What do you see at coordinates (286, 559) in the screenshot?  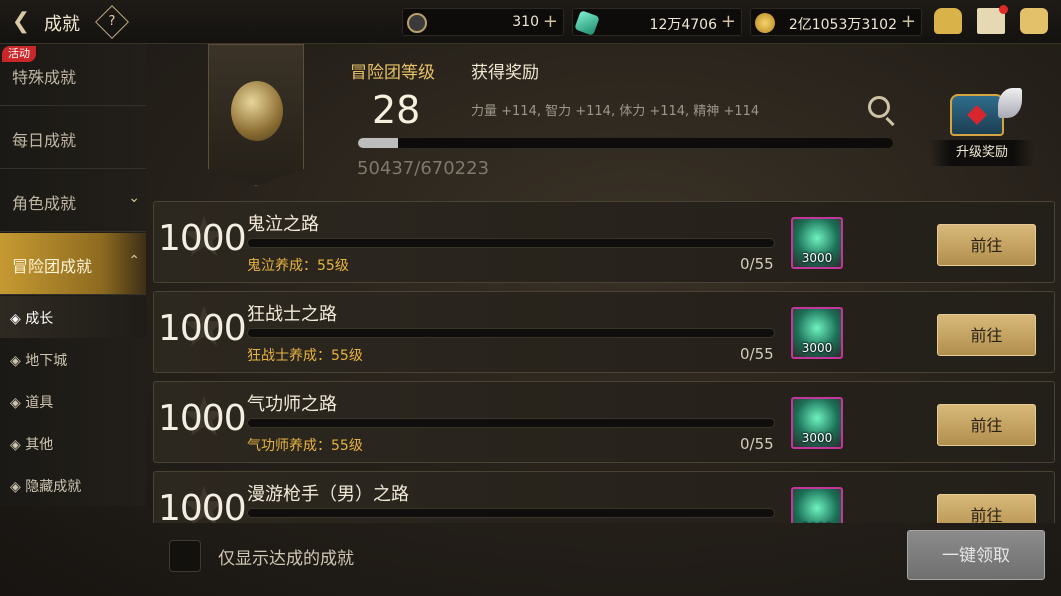 I see `show-completed-label: 仅显示达成的成就` at bounding box center [286, 559].